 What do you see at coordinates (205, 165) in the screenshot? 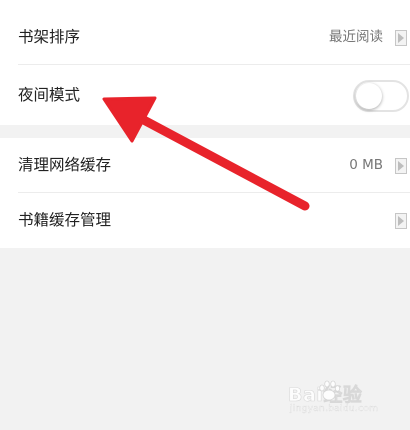
I see `clear-network-cache-row: 清理网络缓存 0 MB` at bounding box center [205, 165].